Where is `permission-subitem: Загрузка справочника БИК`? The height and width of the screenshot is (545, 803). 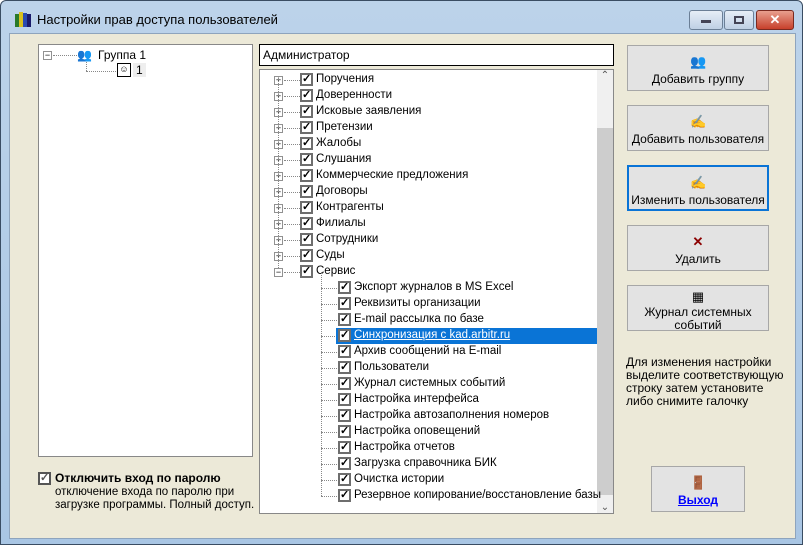
permission-subitem: Загрузка справочника БИК is located at coordinates (425, 463).